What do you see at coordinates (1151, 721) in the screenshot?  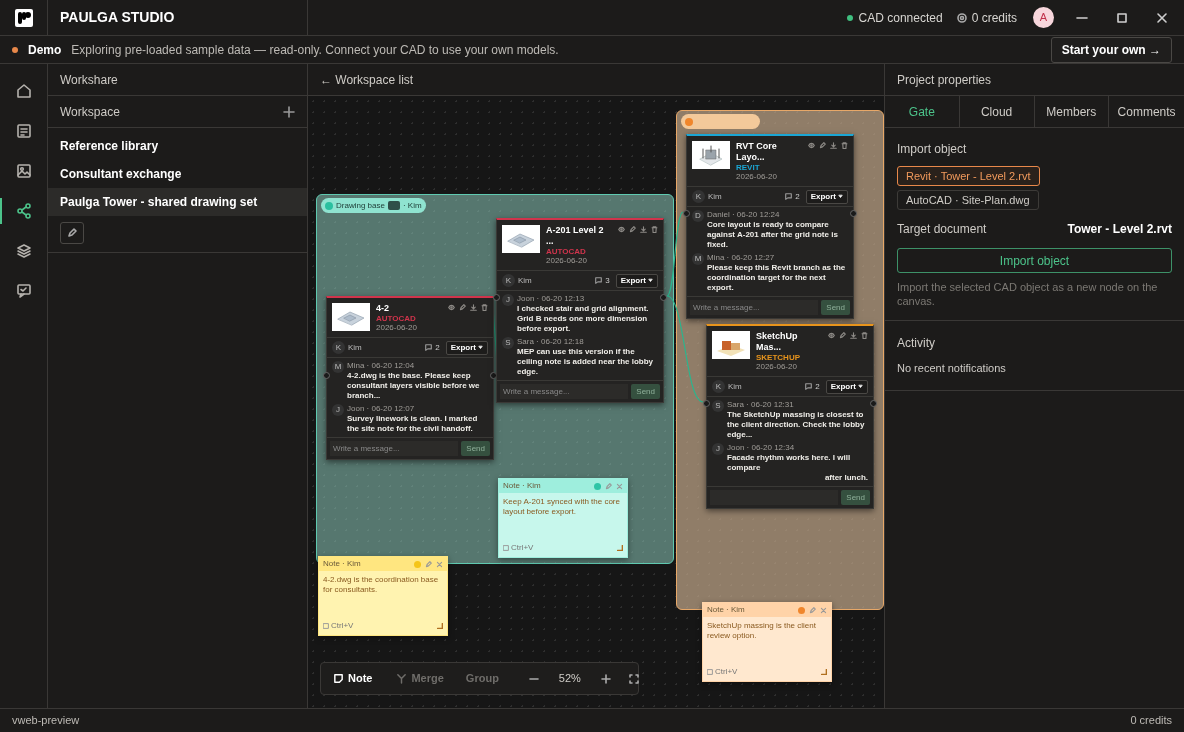 I see `status-credits: 0 credits` at bounding box center [1151, 721].